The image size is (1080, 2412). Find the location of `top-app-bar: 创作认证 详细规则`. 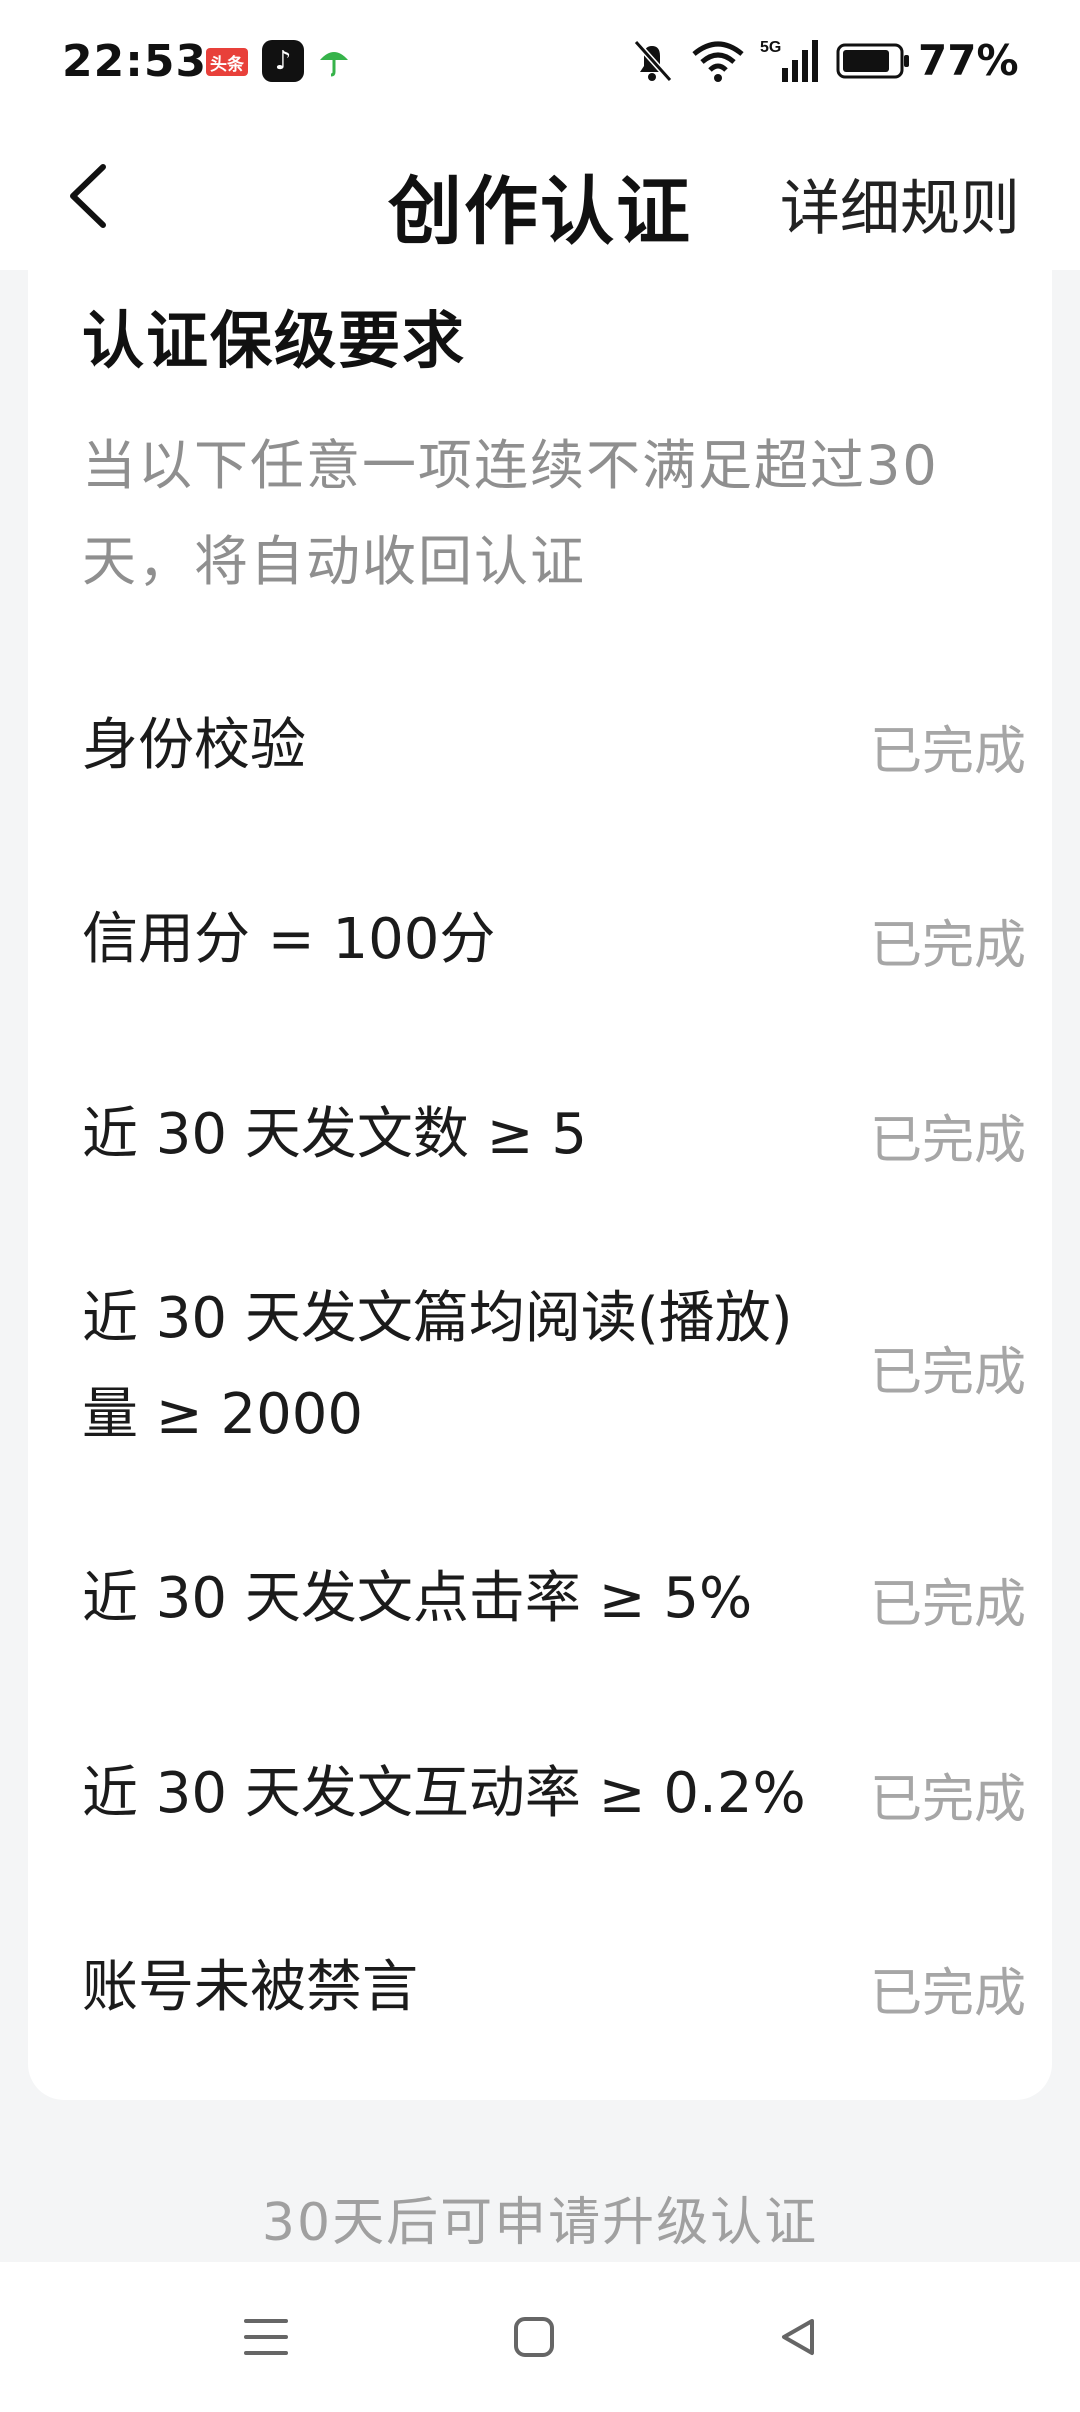

top-app-bar: 创作认证 详细规则 is located at coordinates (540, 195).